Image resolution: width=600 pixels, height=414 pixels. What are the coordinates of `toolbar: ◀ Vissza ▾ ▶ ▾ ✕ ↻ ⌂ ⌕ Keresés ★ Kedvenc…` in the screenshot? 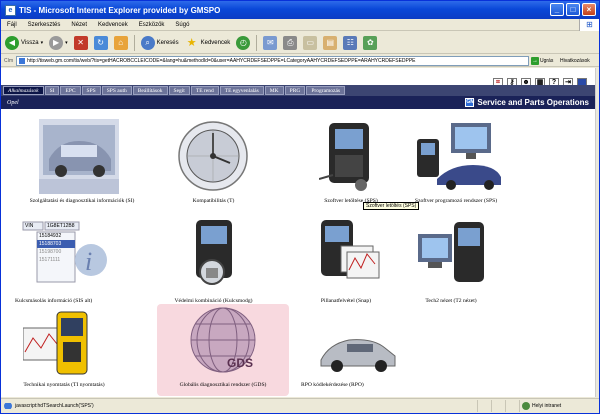 It's located at (300, 43).